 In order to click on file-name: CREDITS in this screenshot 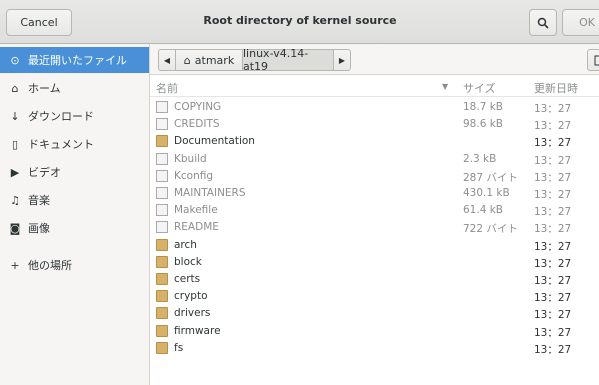, I will do `click(197, 124)`.